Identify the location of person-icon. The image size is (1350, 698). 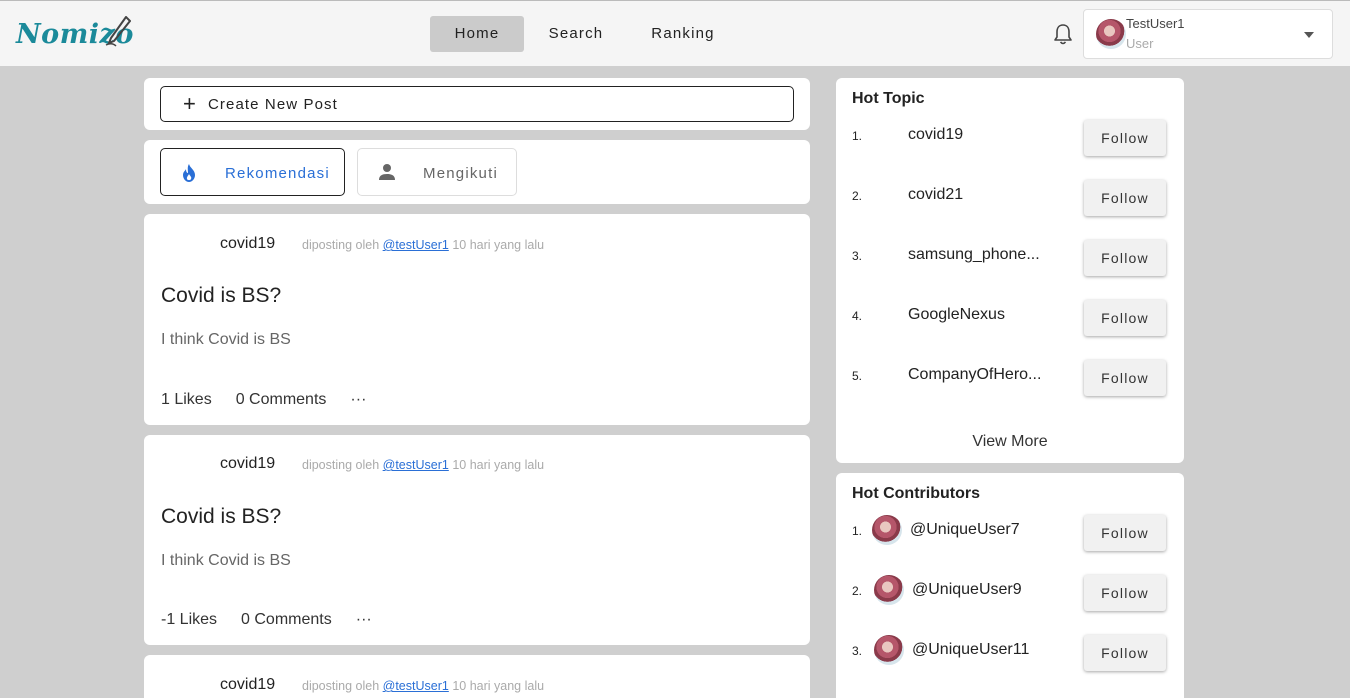
(387, 172).